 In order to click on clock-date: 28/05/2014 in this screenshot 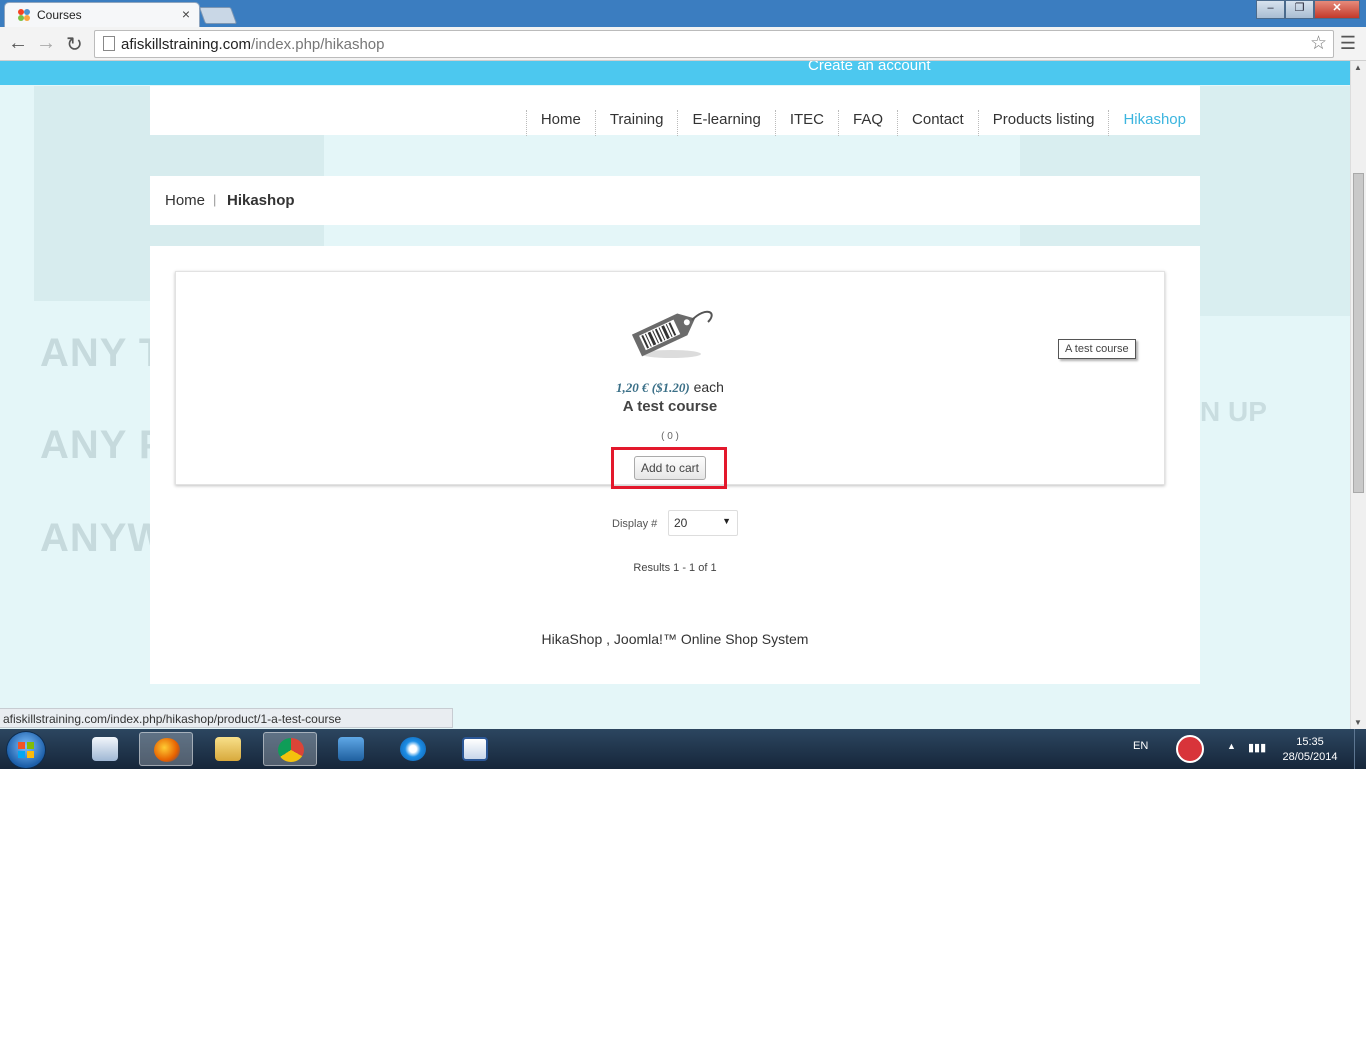, I will do `click(1310, 757)`.